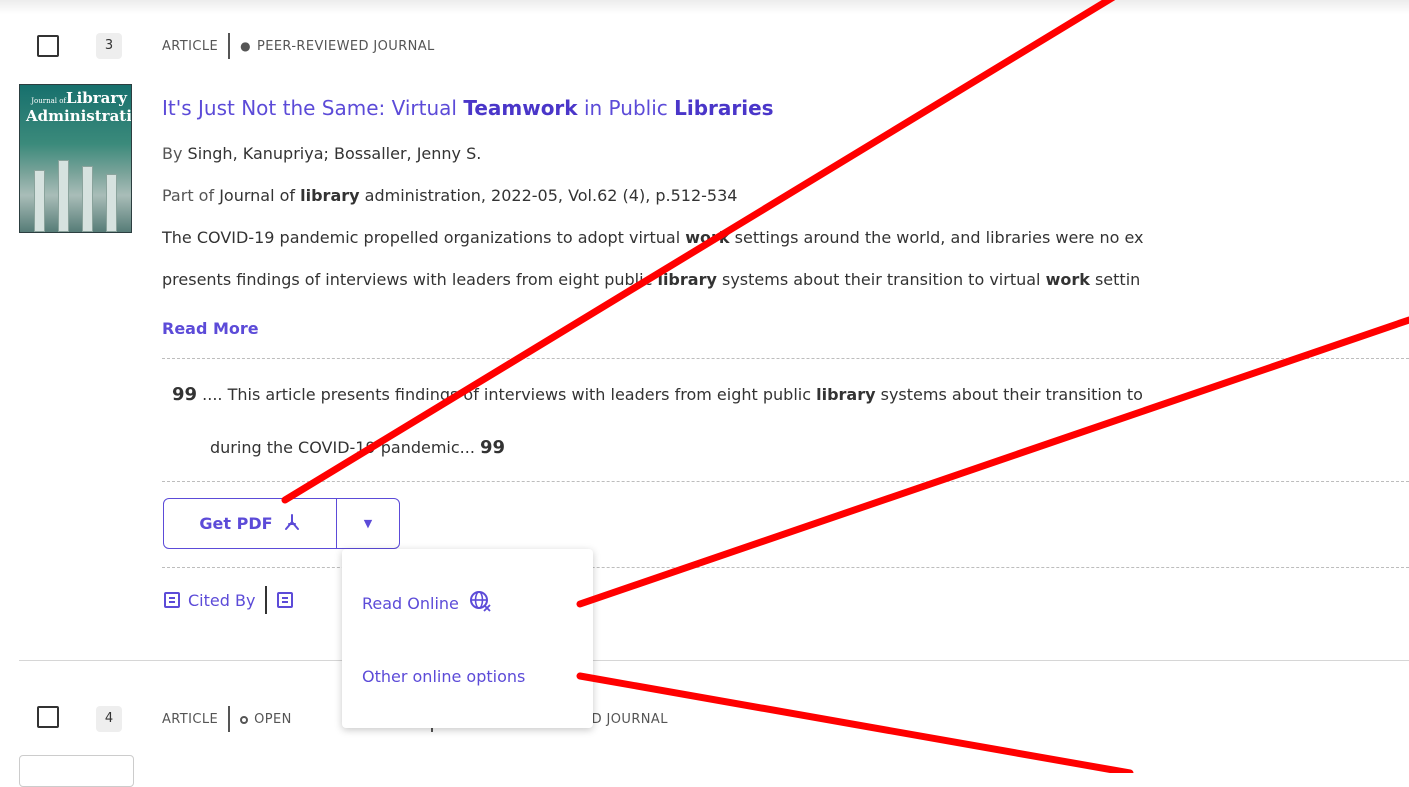 The image size is (1409, 787). What do you see at coordinates (185, 394) in the screenshot?
I see `quote-open-icon: 99` at bounding box center [185, 394].